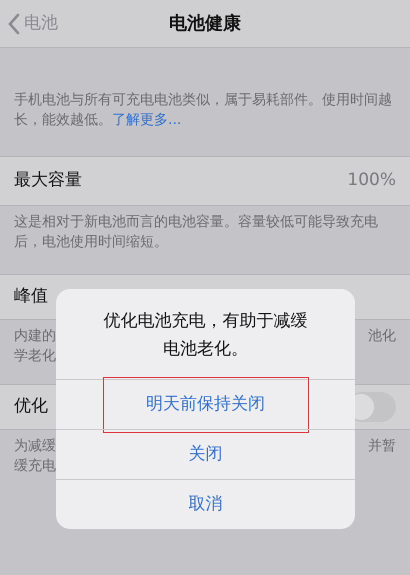 The width and height of the screenshot is (410, 575). Describe the element at coordinates (205, 335) in the screenshot. I see `dialog-message: 优化电池充电，有助于减缓电池老化。` at that location.